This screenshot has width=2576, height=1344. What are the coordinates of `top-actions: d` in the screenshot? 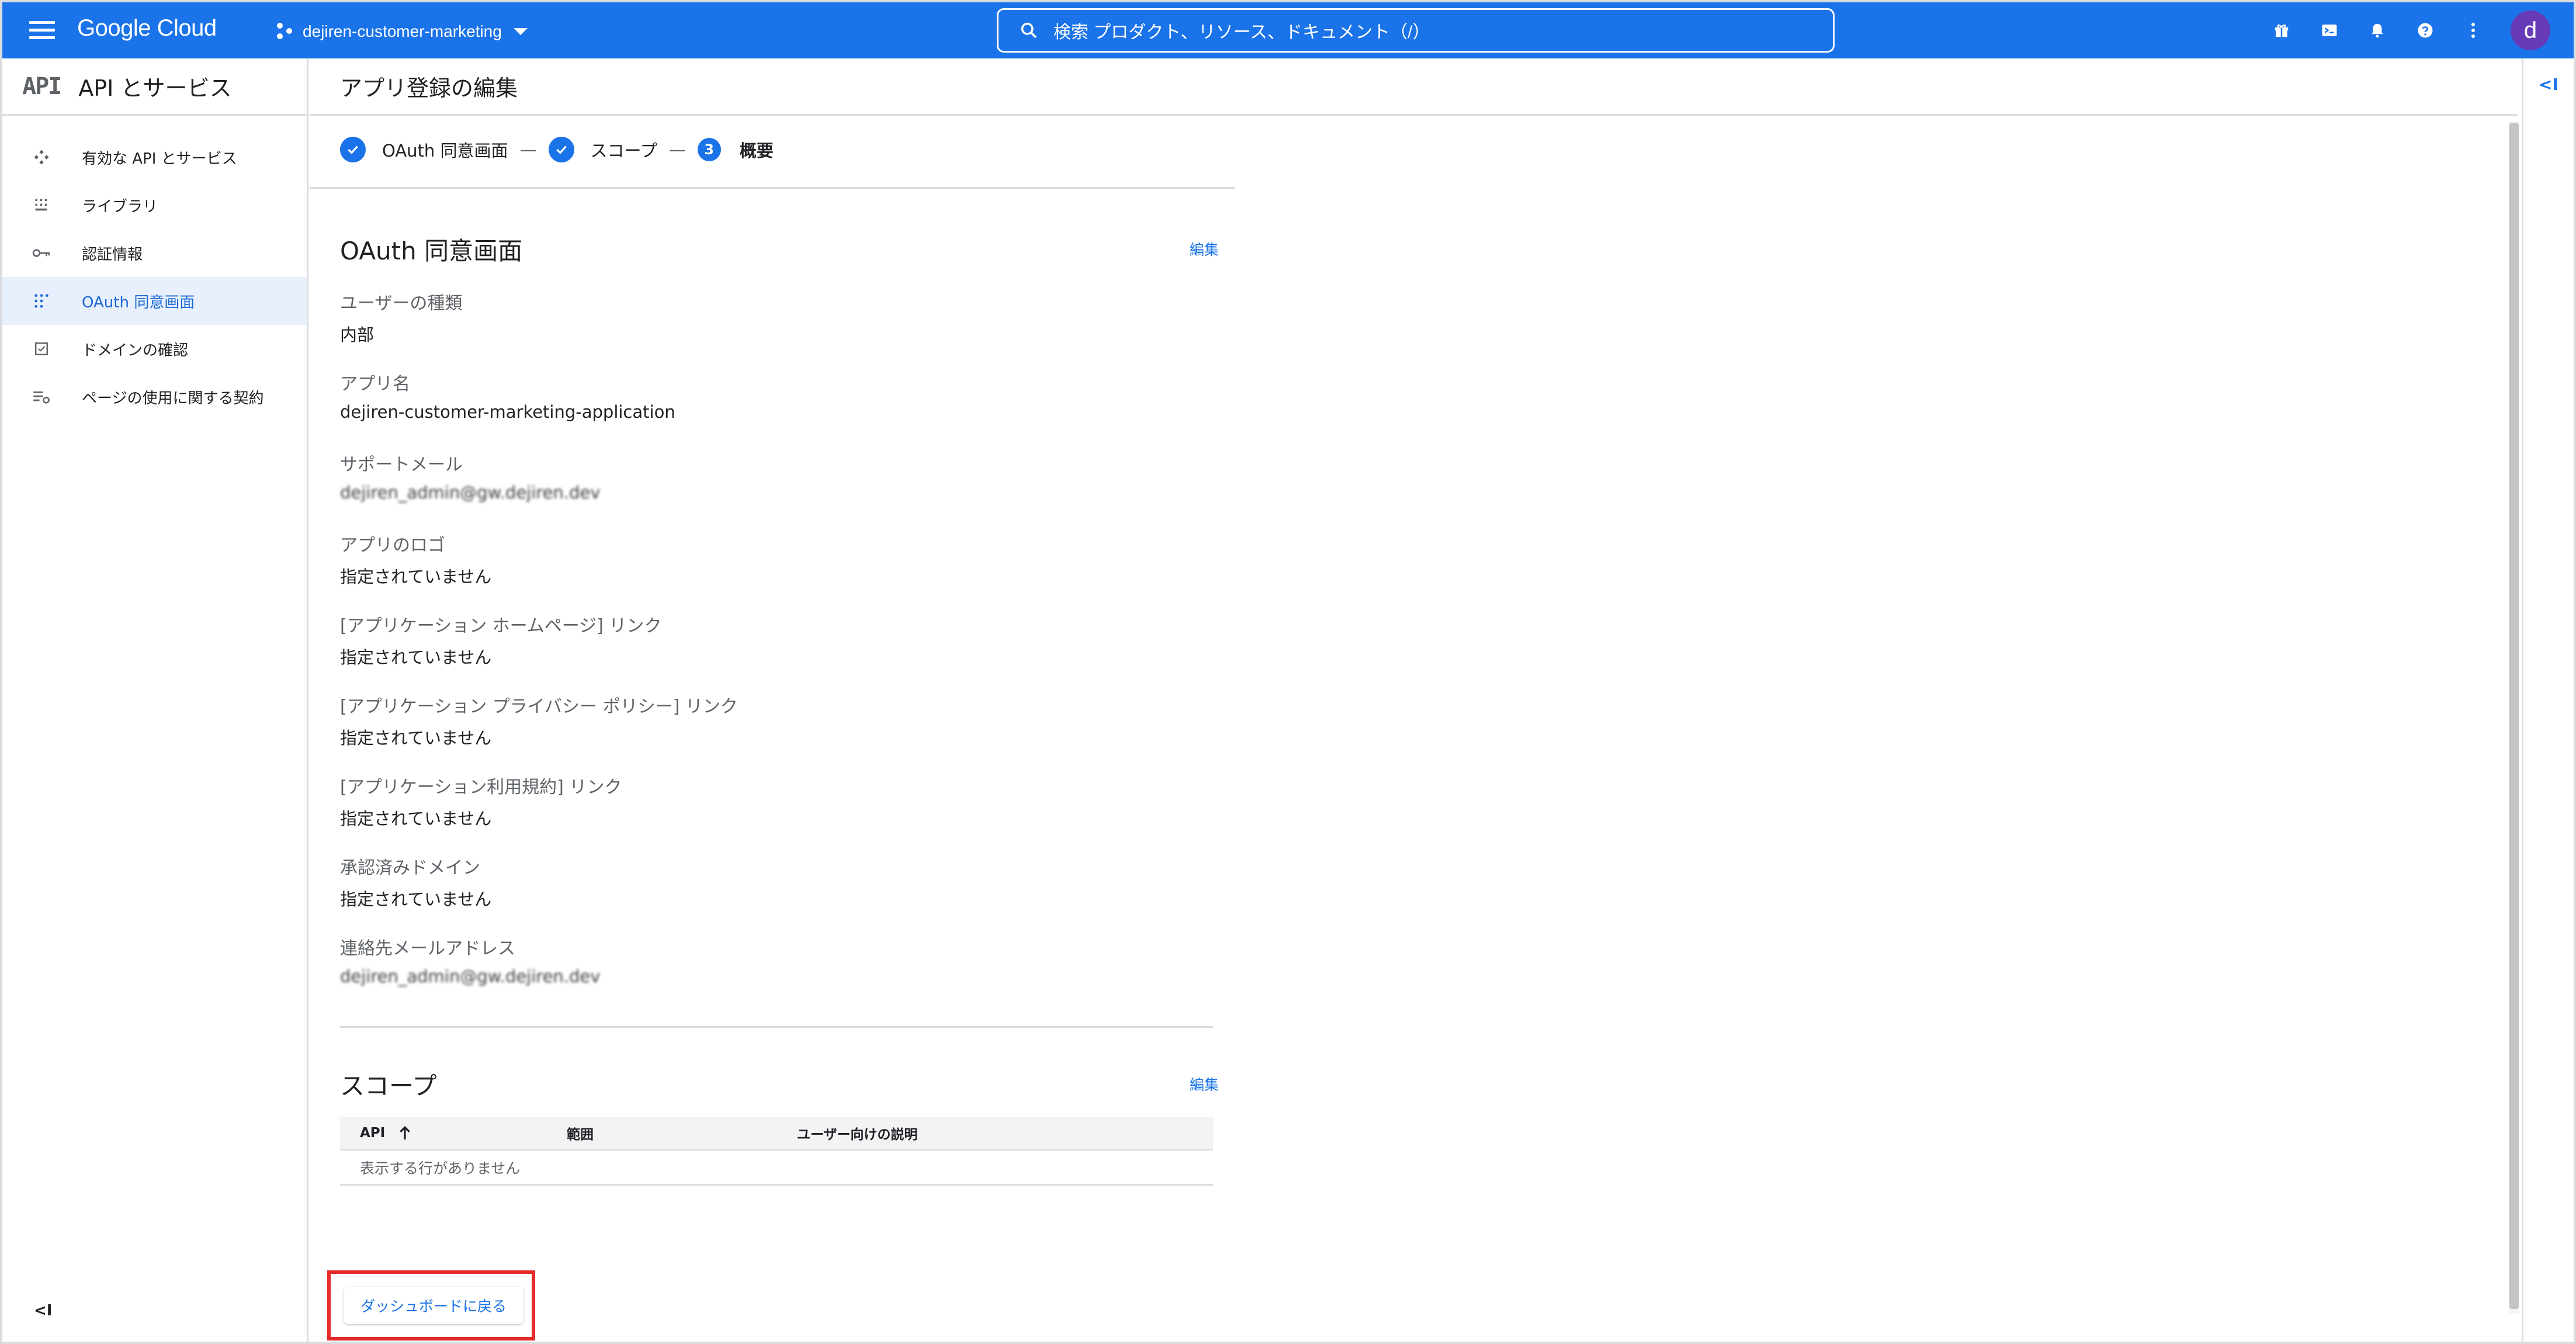 It's located at (2410, 30).